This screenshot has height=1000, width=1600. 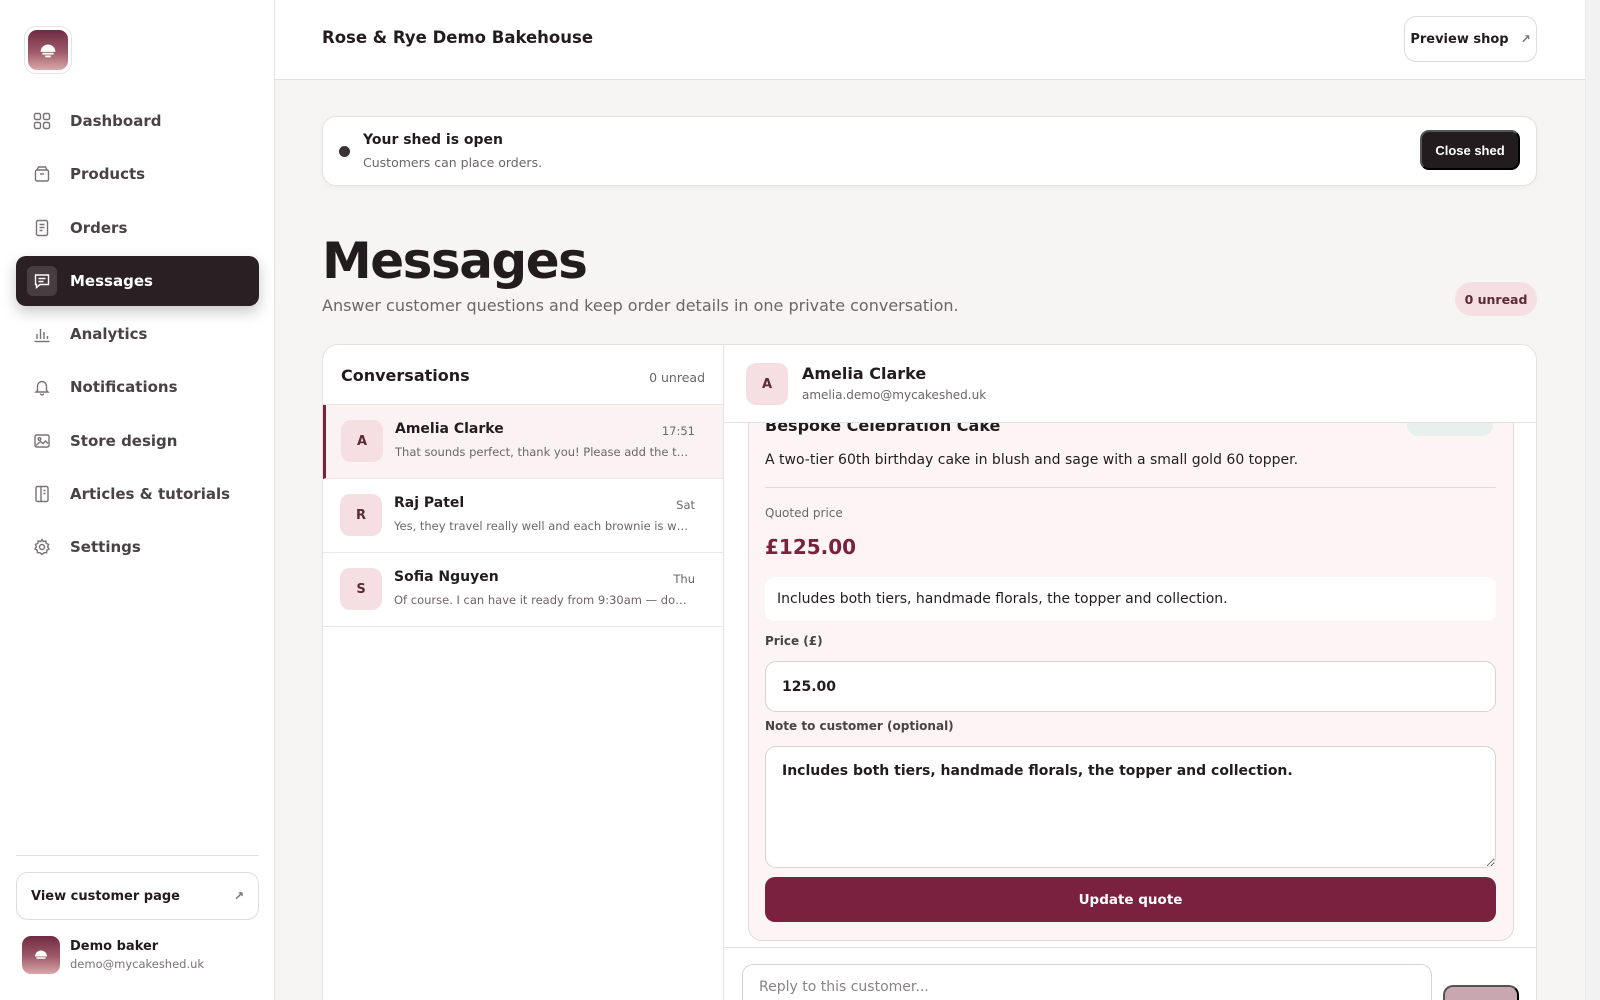 What do you see at coordinates (99, 227) in the screenshot?
I see `sidebar-item-label: Orders` at bounding box center [99, 227].